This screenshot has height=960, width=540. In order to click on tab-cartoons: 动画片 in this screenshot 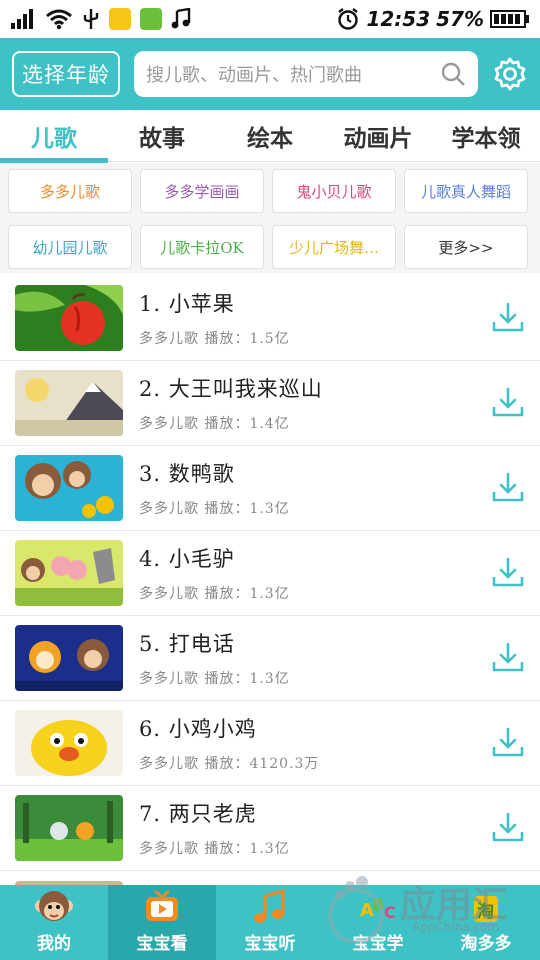, I will do `click(378, 136)`.